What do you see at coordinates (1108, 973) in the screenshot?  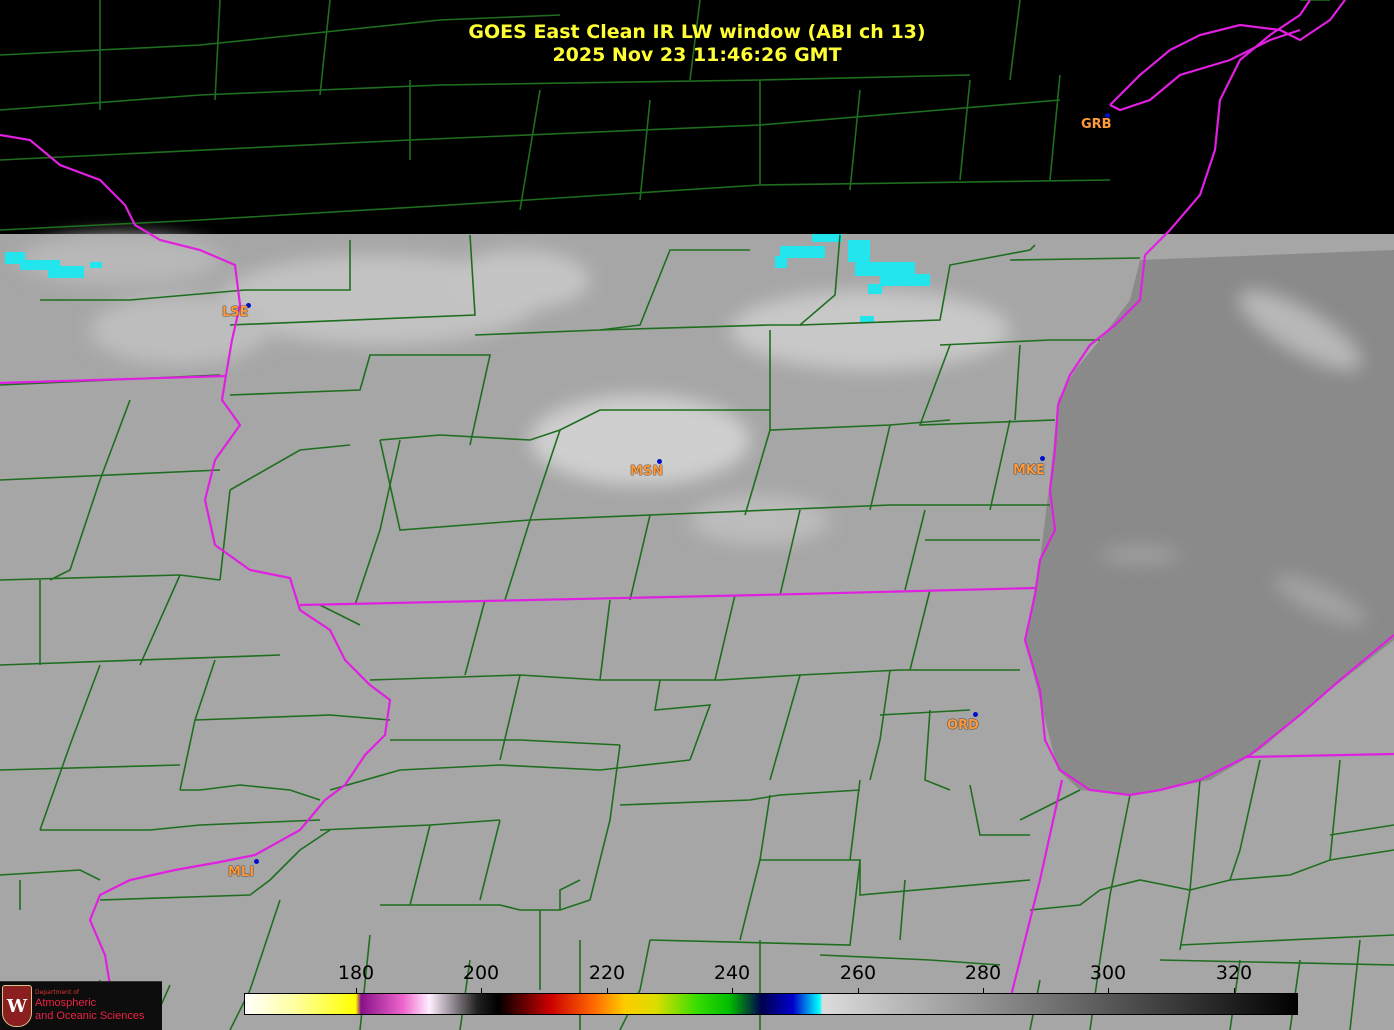 I see `colorbar-tick-label: 300` at bounding box center [1108, 973].